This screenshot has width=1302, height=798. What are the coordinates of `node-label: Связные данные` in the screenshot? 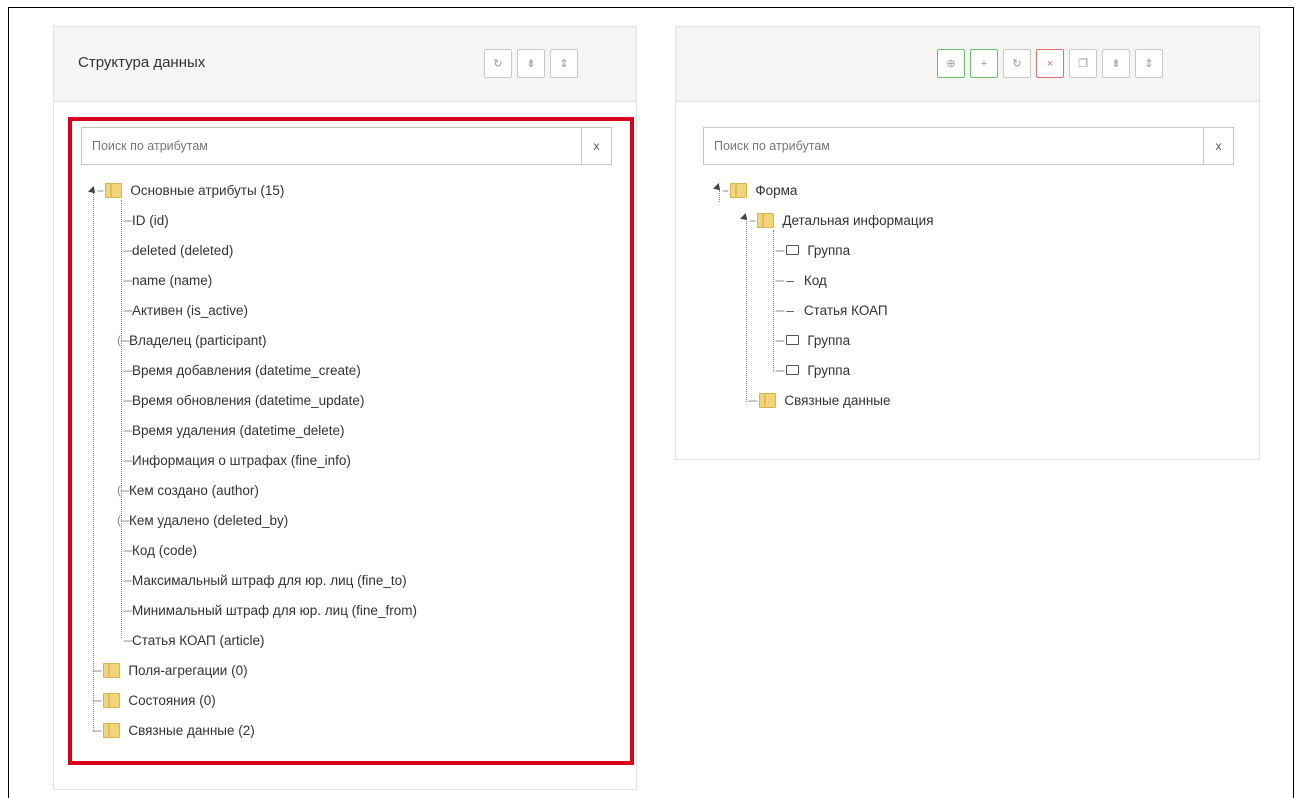 It's located at (837, 400).